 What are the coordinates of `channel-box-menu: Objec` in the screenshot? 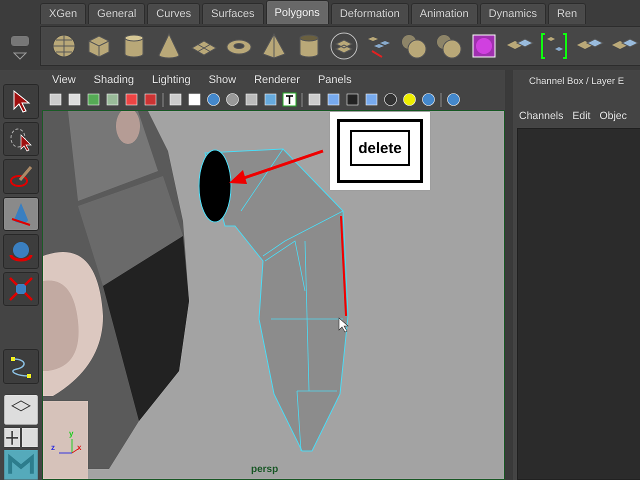 It's located at (613, 116).